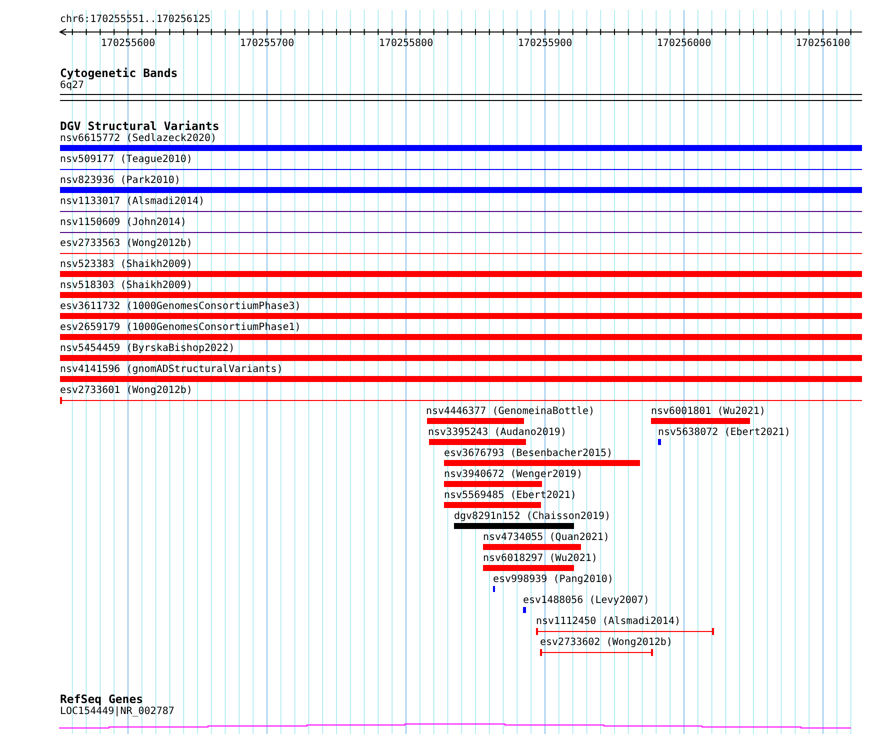 The height and width of the screenshot is (734, 890). What do you see at coordinates (102, 699) in the screenshot?
I see `track-title: RefSeq Genes` at bounding box center [102, 699].